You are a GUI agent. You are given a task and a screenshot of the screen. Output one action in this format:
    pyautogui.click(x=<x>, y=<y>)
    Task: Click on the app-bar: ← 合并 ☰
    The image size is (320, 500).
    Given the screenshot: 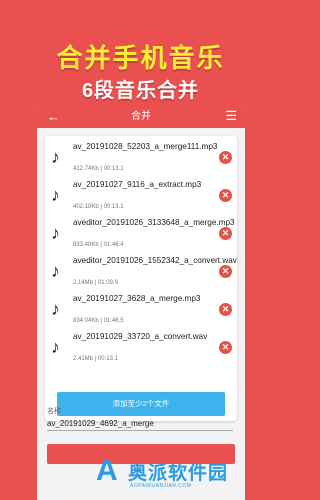 What is the action you would take?
    pyautogui.click(x=141, y=117)
    